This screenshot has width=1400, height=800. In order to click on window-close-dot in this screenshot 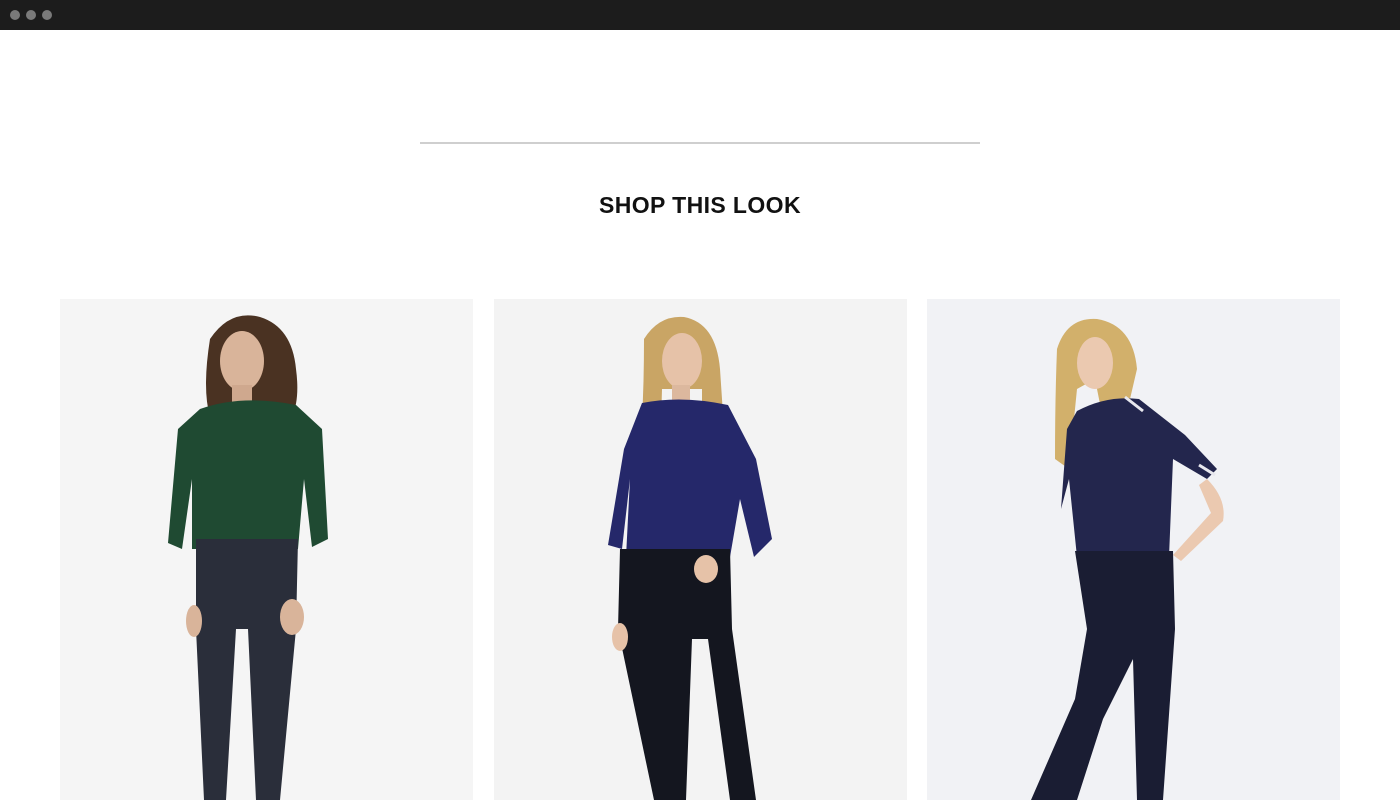, I will do `click(15, 15)`.